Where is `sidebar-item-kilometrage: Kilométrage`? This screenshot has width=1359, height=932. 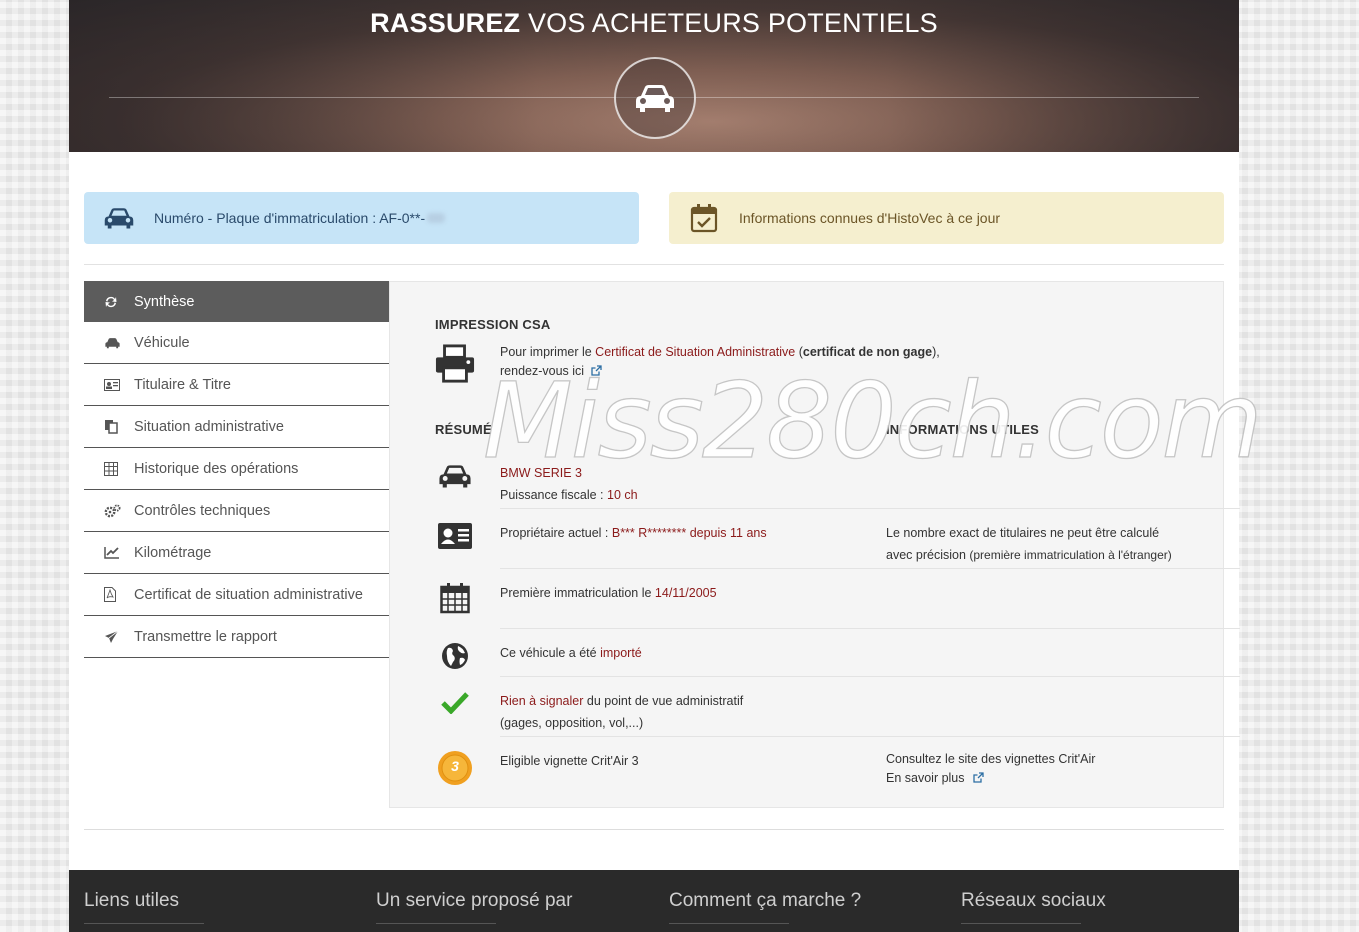 sidebar-item-kilometrage: Kilométrage is located at coordinates (236, 553).